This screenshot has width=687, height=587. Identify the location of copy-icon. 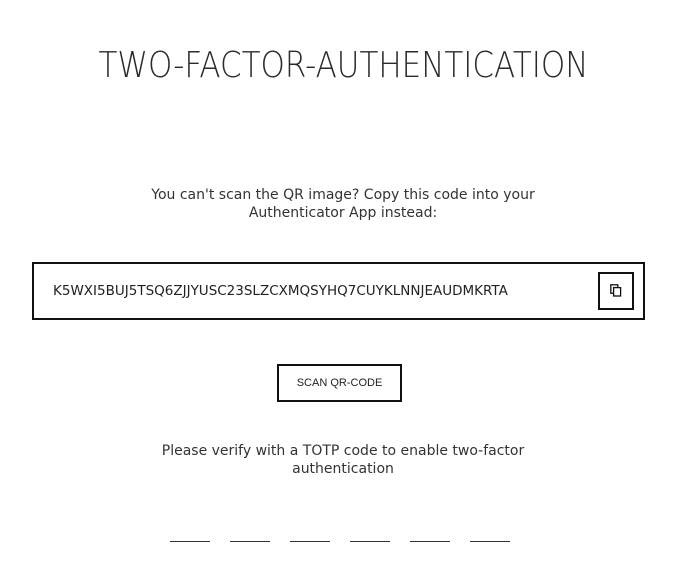
(616, 291).